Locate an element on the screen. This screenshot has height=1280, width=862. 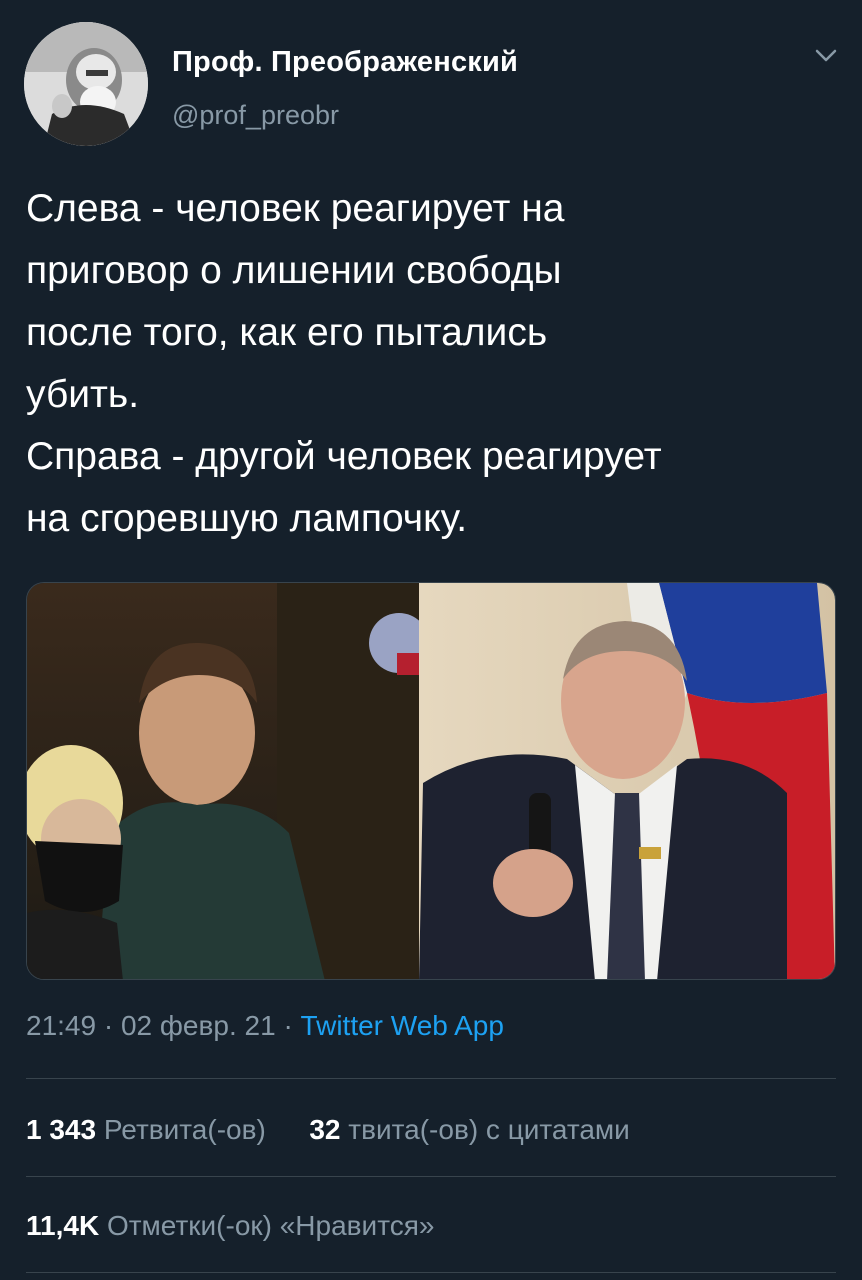
like-stats: 11,4K Отметки(-ок) «Нравится» is located at coordinates (230, 1226).